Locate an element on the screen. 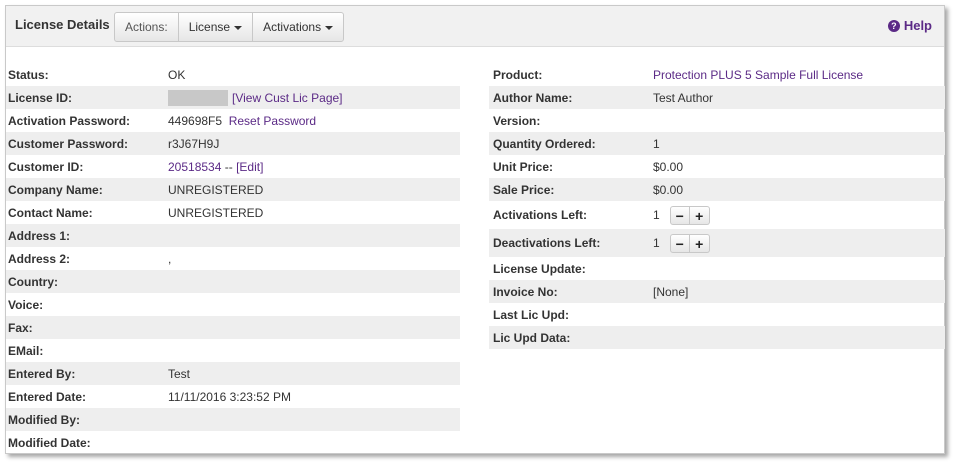 This screenshot has height=464, width=956. version-row: Version: is located at coordinates (717, 120).